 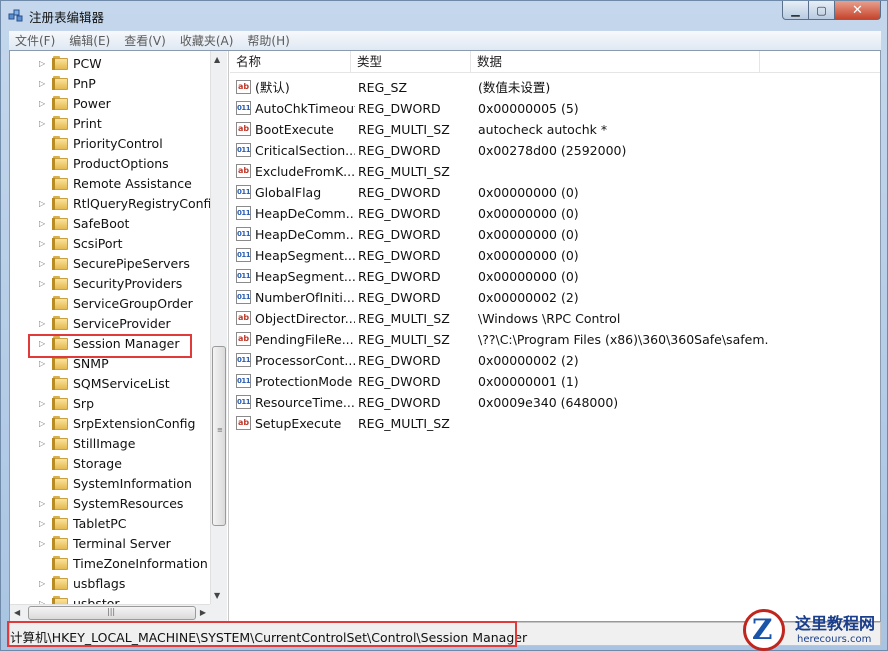 I want to click on value-data: 0x00278d00 (2592000), so click(x=552, y=150).